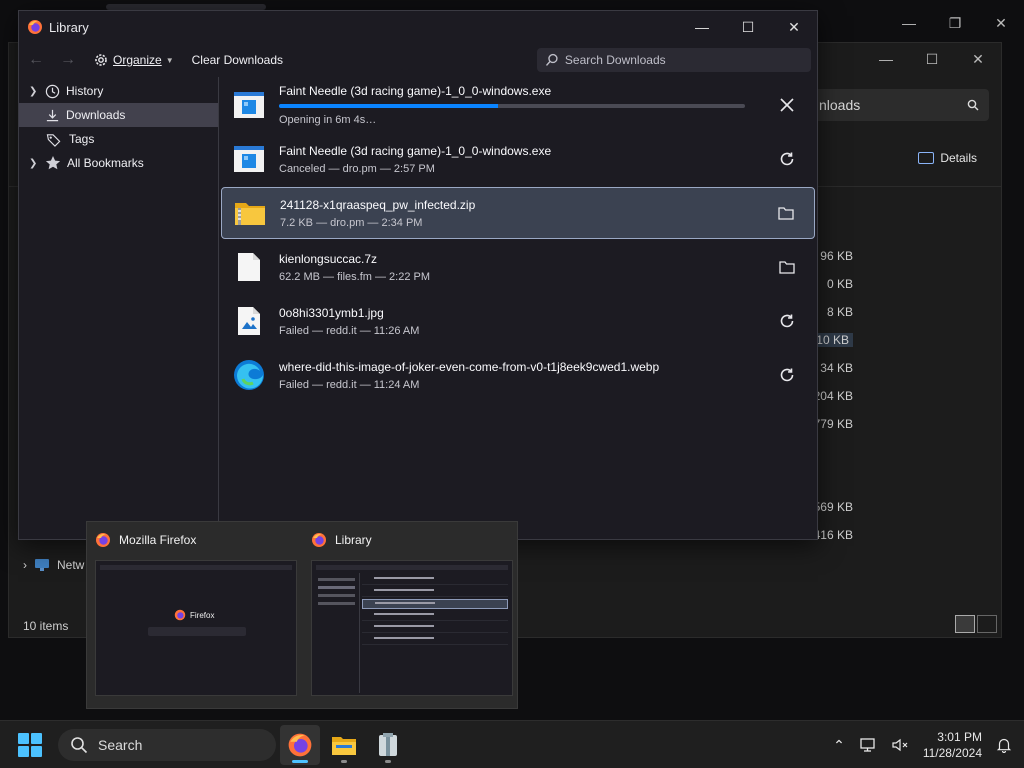  I want to click on thumbnail-title: Mozilla Firefox, so click(158, 540).